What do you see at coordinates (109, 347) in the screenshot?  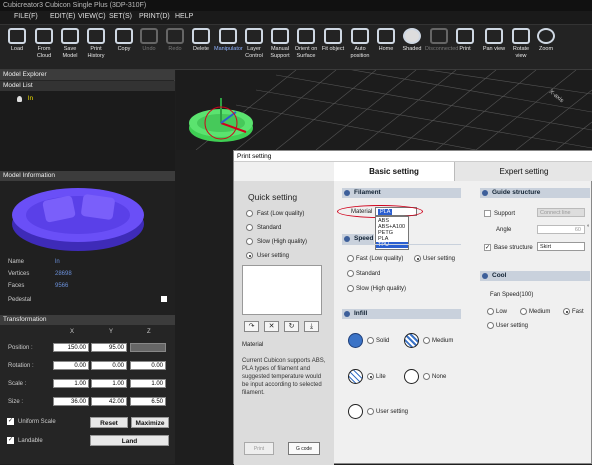 I see `position-y-input: 95.00` at bounding box center [109, 347].